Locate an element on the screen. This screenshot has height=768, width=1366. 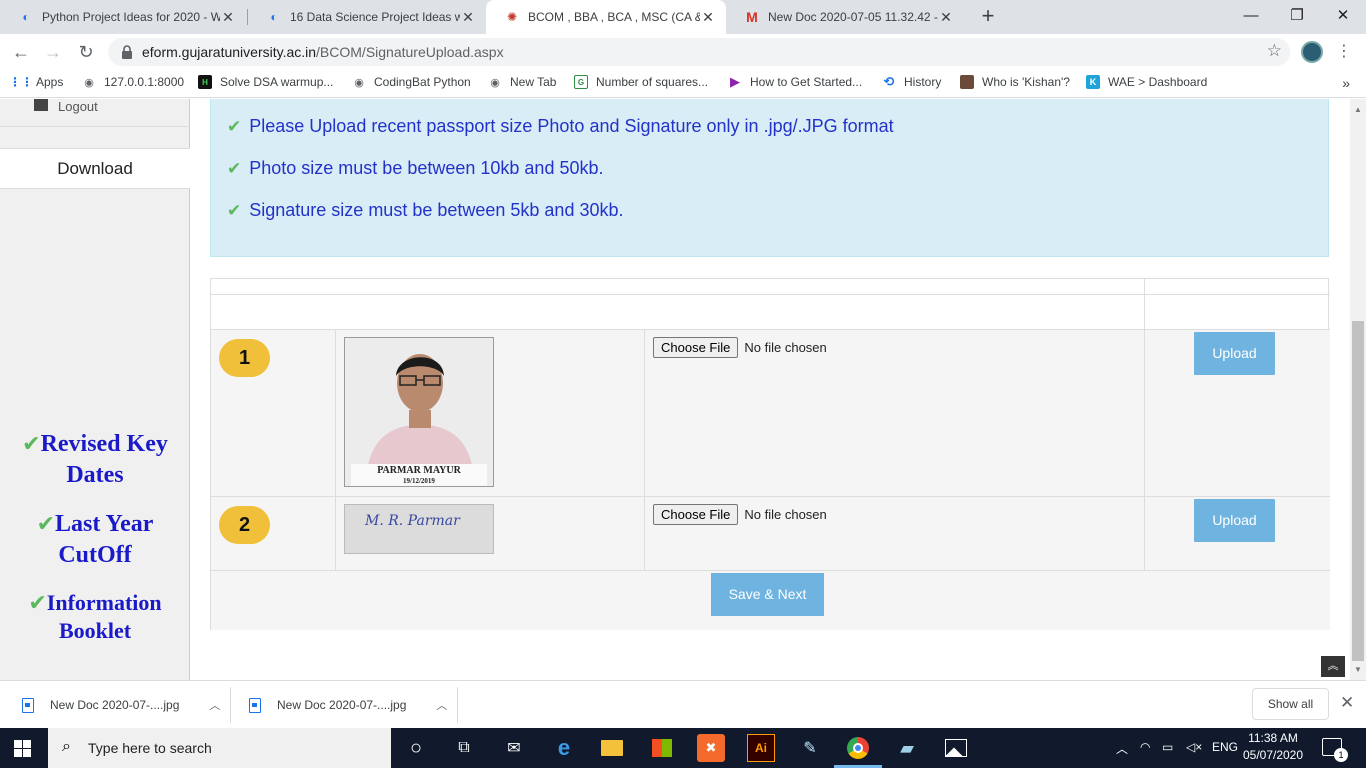
tab-title: 16 Data Science Project Ideas wit is located at coordinates (375, 17).